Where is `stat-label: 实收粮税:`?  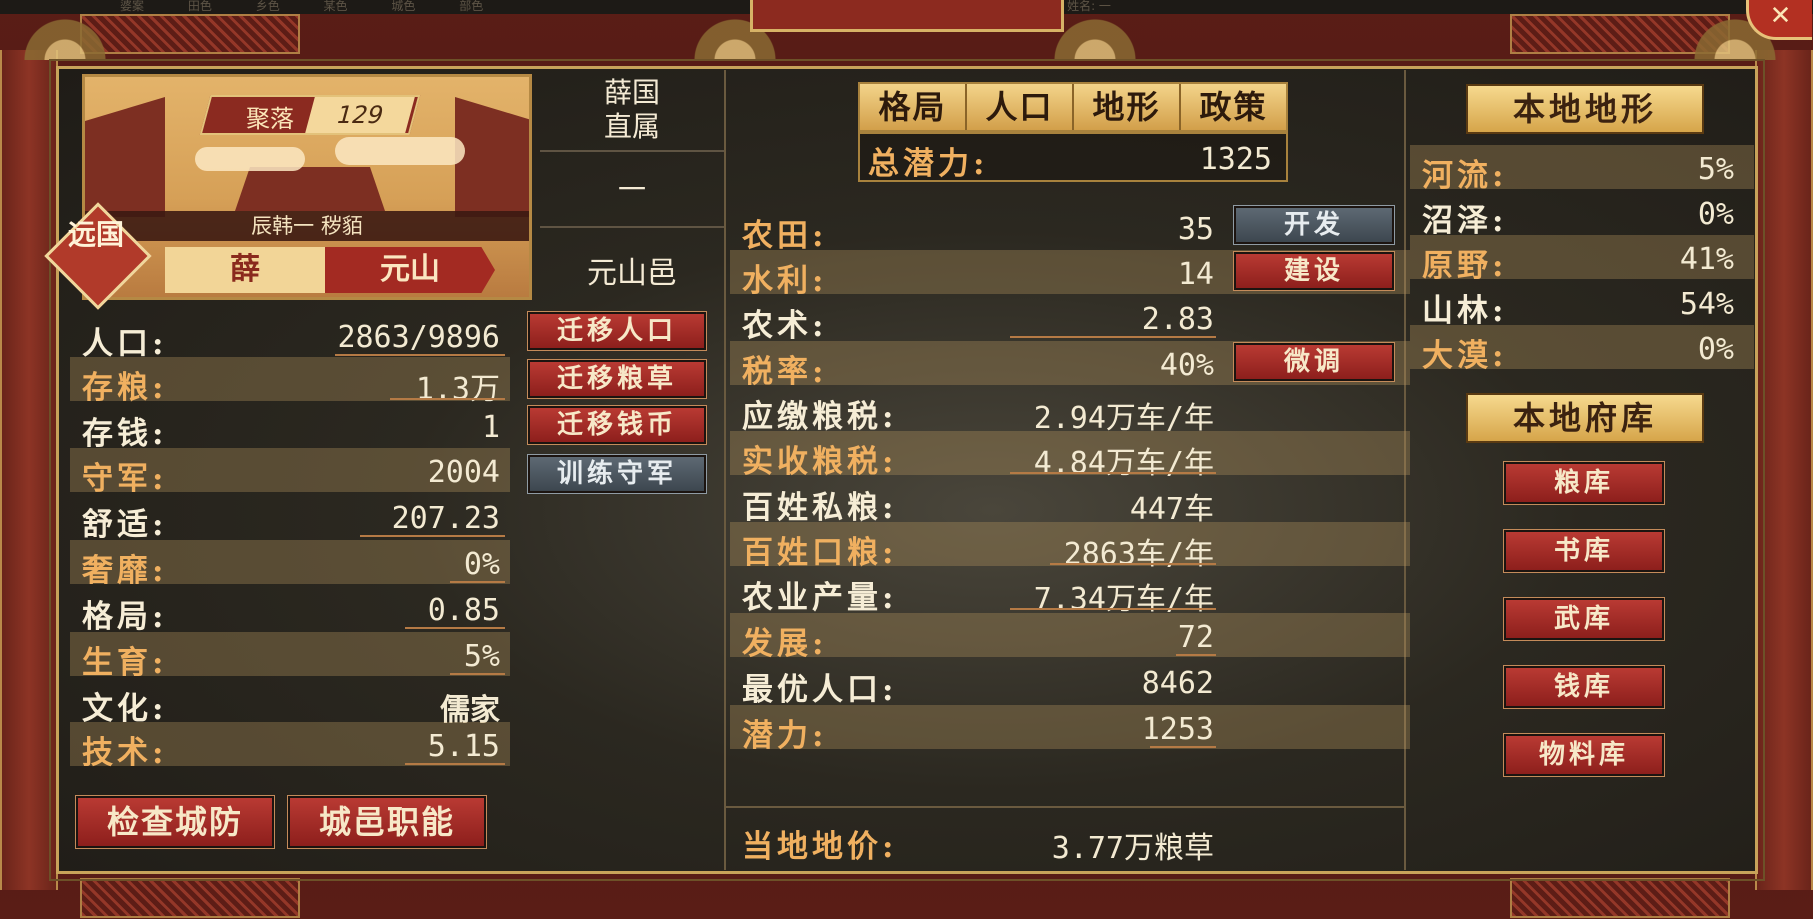
stat-label: 实收粮税: is located at coordinates (820, 462).